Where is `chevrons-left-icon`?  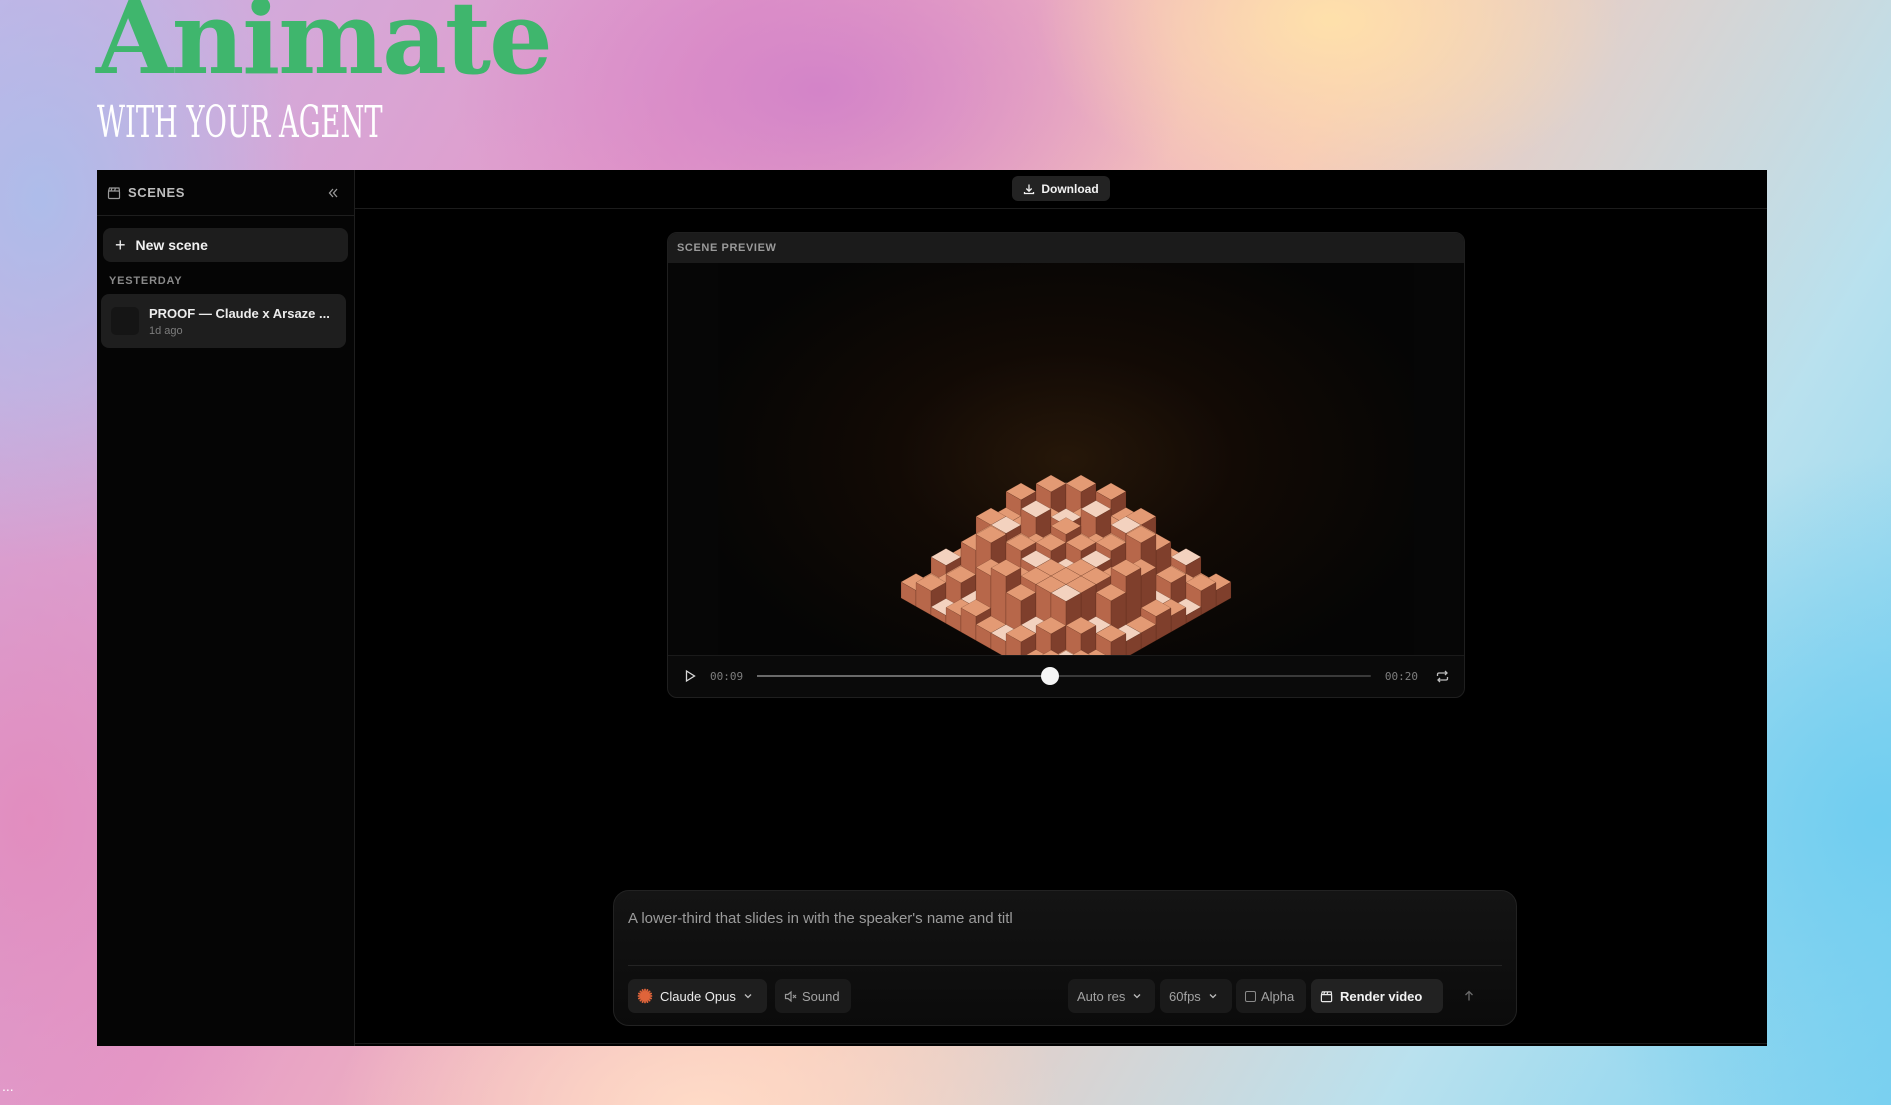 chevrons-left-icon is located at coordinates (333, 192).